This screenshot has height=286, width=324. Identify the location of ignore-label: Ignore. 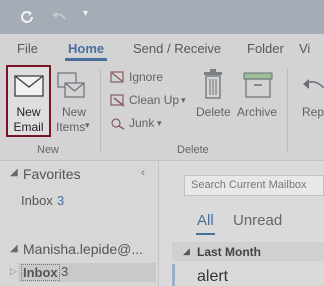
(146, 77).